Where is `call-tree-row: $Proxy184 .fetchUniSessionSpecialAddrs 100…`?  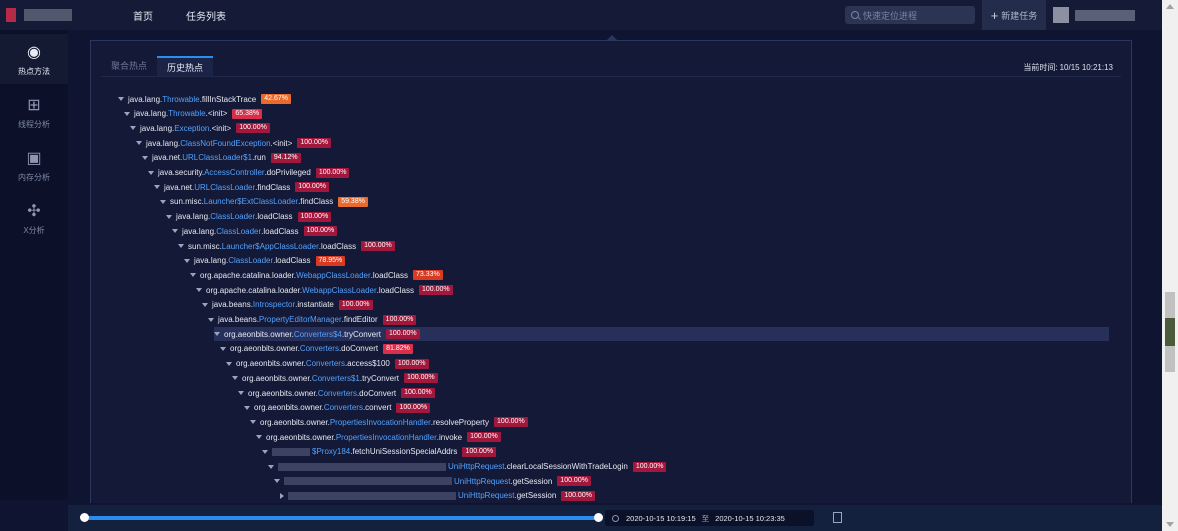
call-tree-row: $Proxy184 .fetchUniSessionSpecialAddrs 100… is located at coordinates (379, 452).